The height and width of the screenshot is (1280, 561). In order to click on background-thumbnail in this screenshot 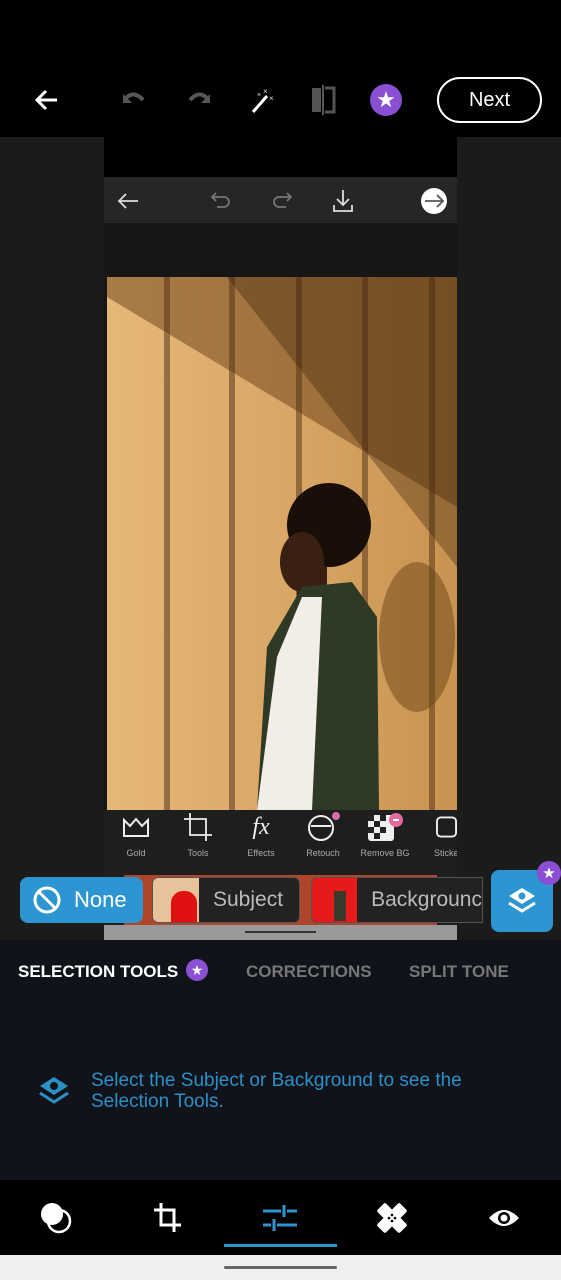, I will do `click(335, 900)`.